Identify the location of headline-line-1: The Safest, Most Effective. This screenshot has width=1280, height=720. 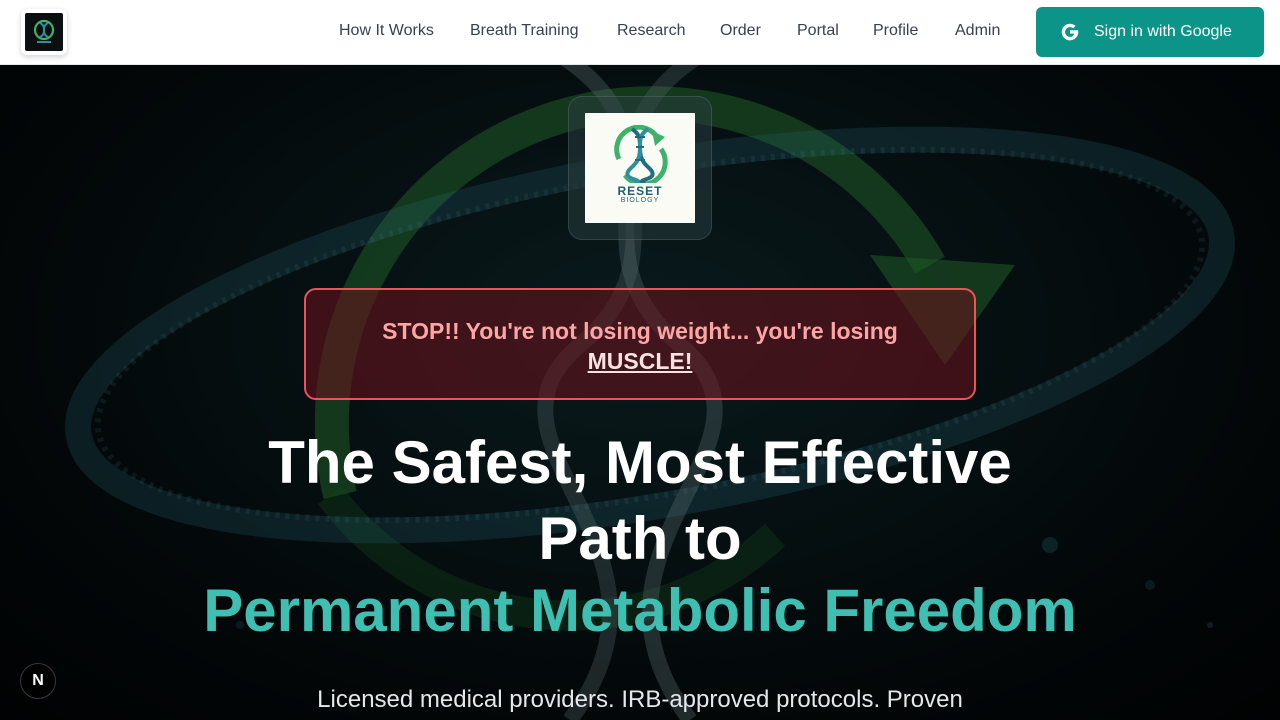
(640, 462).